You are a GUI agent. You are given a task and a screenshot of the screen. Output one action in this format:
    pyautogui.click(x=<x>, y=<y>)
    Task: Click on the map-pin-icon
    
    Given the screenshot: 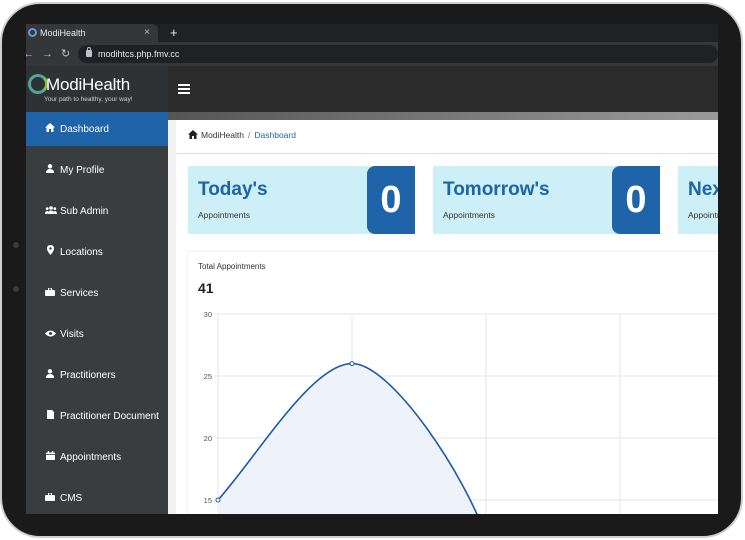 What is the action you would take?
    pyautogui.click(x=50, y=252)
    